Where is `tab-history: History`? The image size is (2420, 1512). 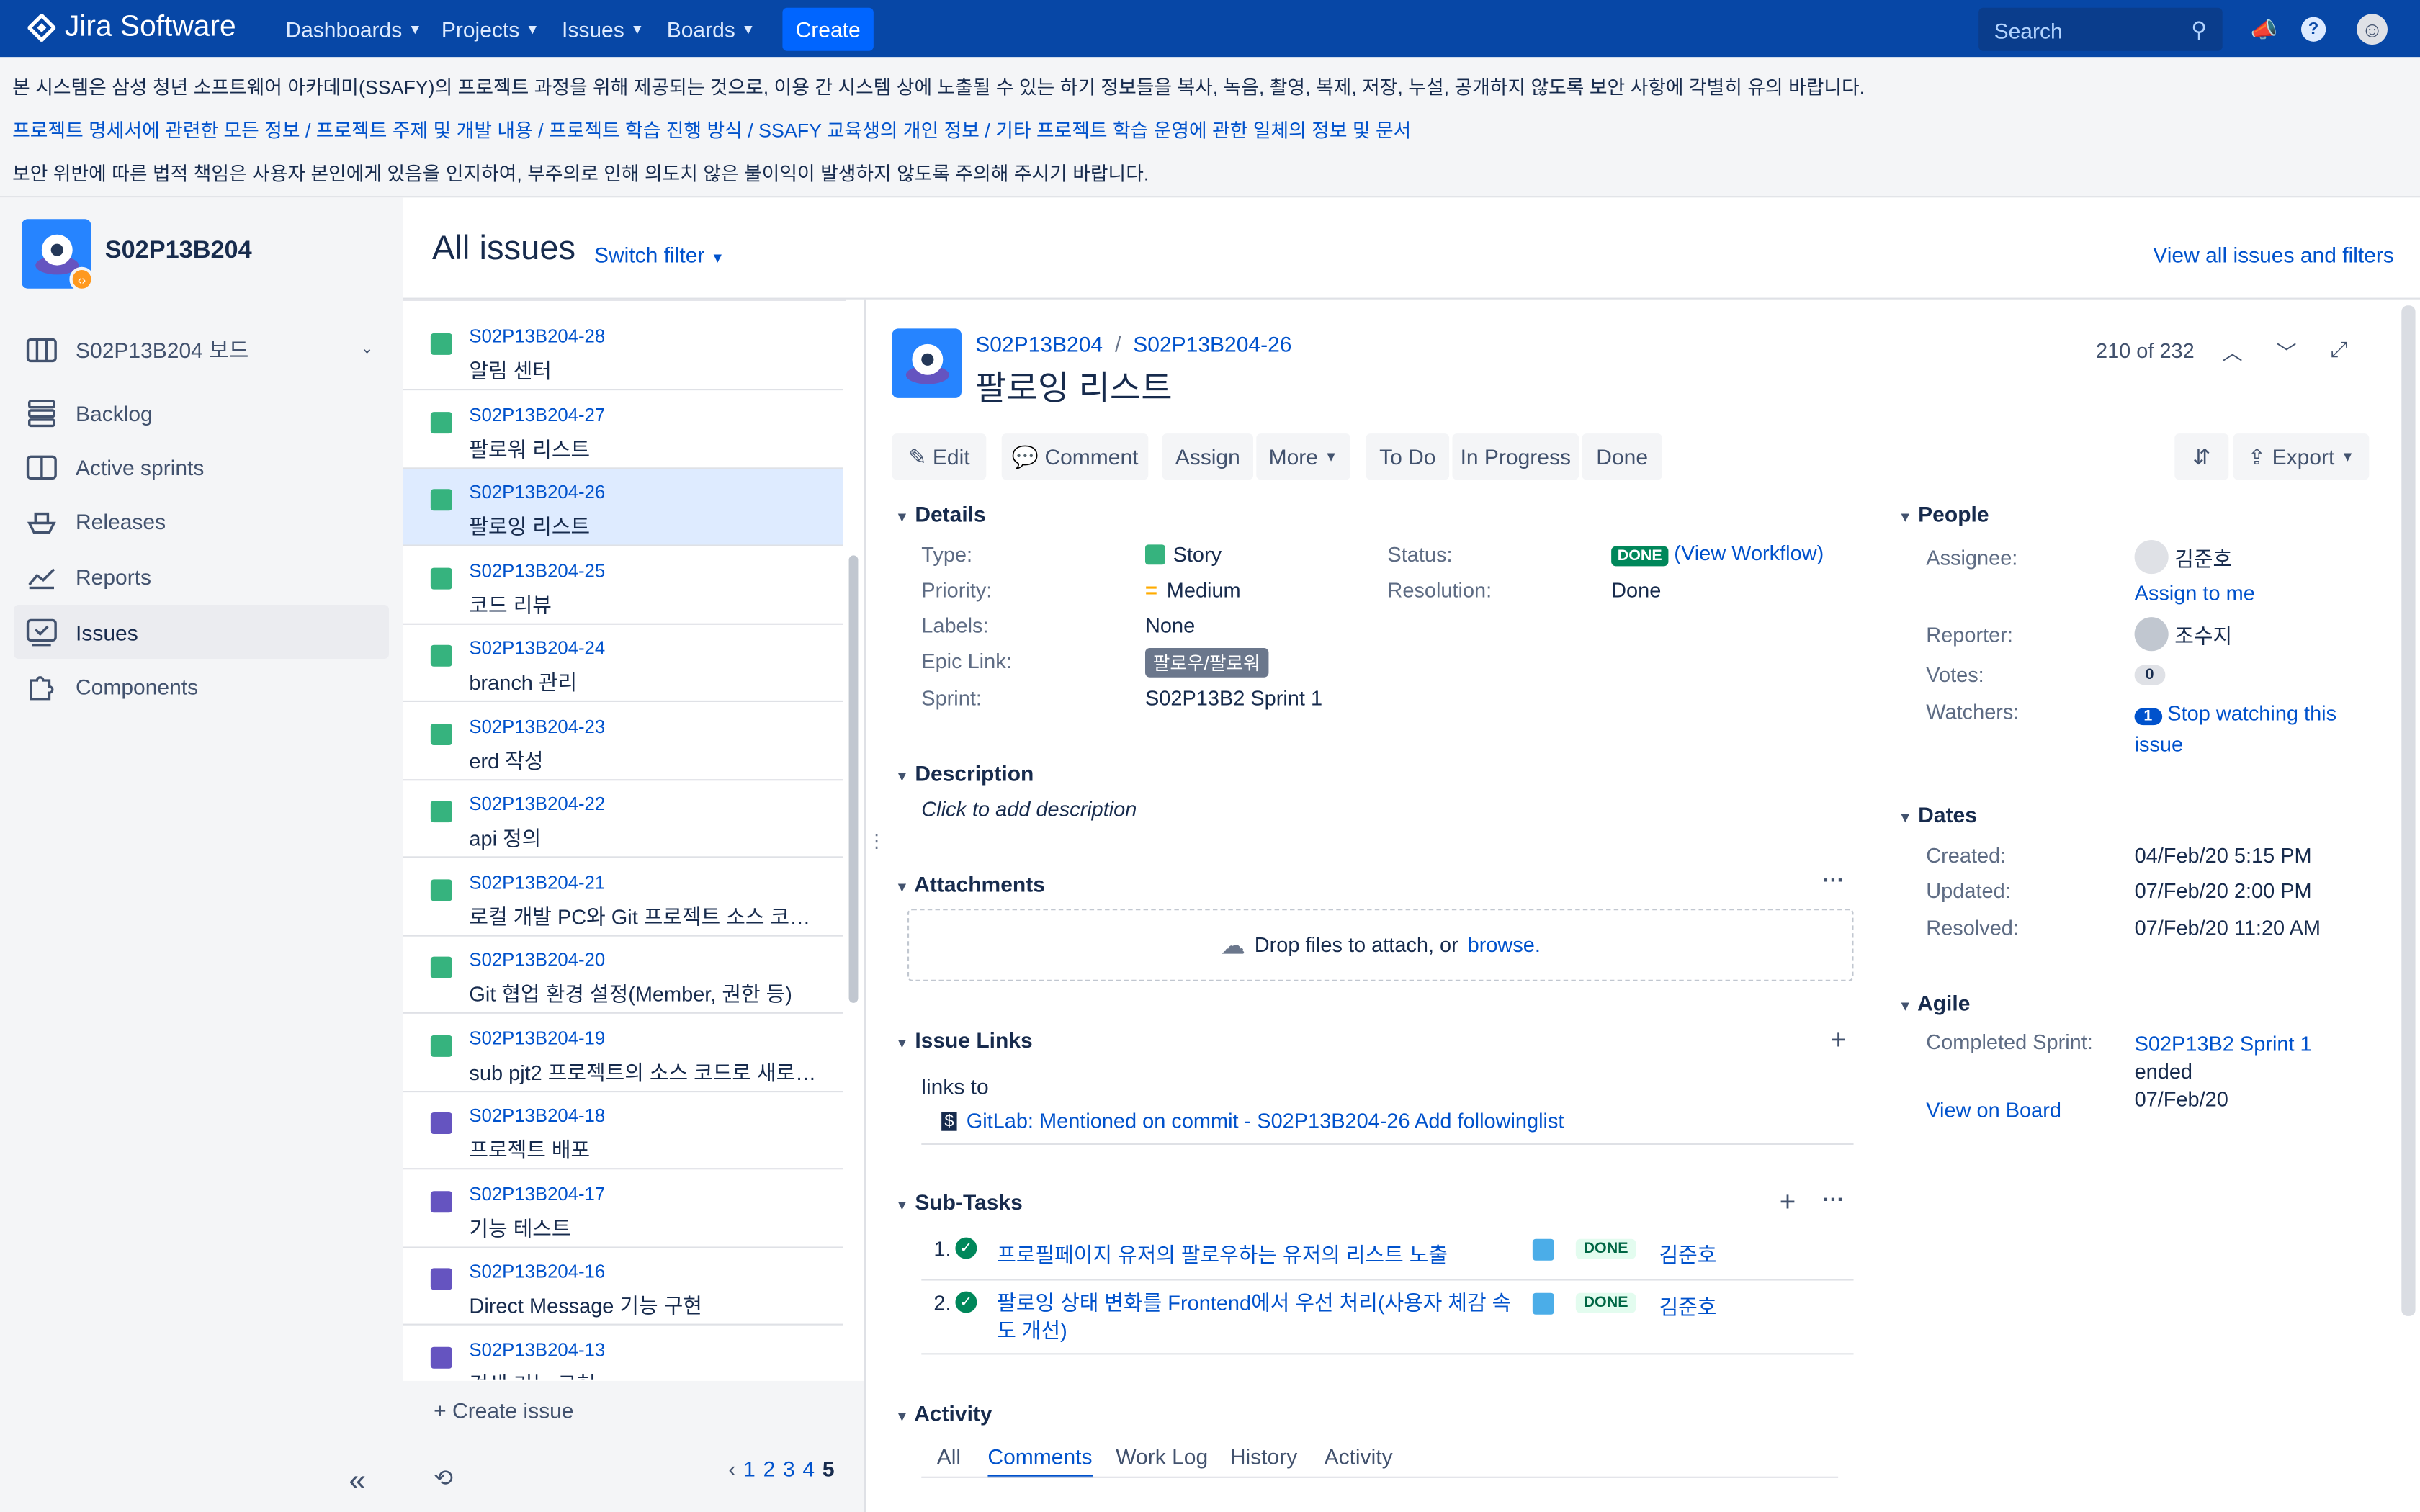 tab-history: History is located at coordinates (1263, 1456).